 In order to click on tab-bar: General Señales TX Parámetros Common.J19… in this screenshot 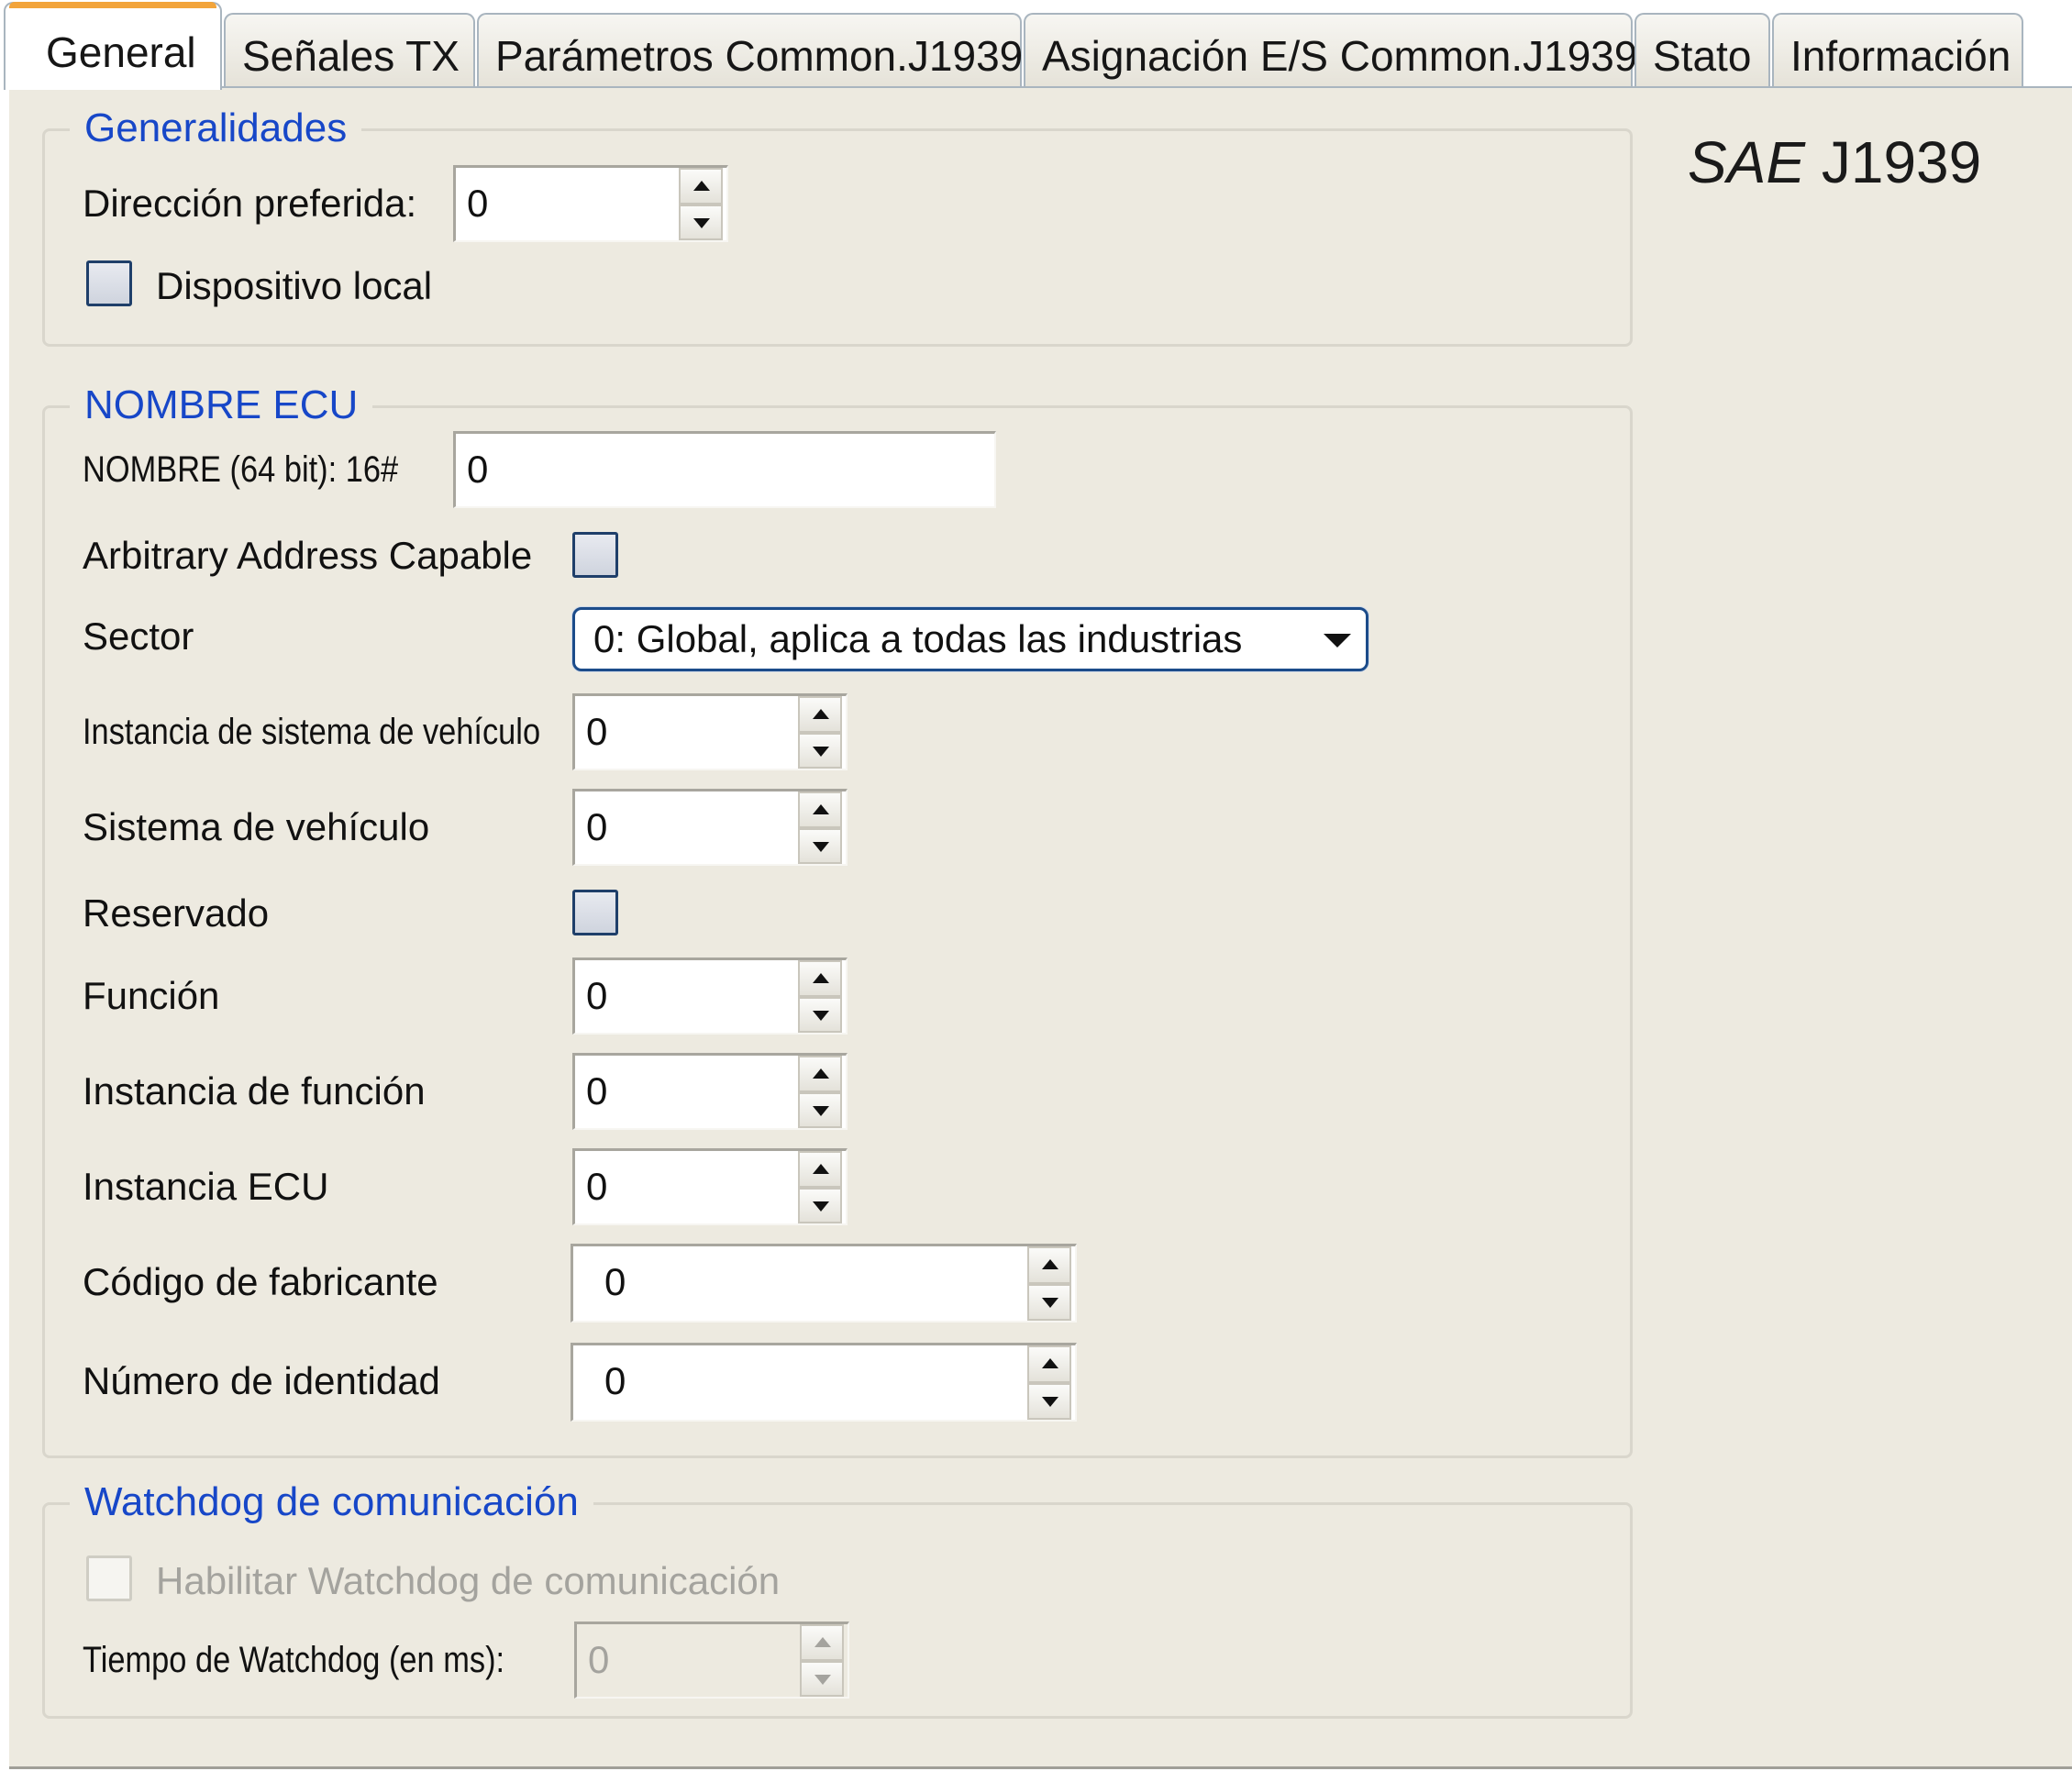, I will do `click(1036, 45)`.